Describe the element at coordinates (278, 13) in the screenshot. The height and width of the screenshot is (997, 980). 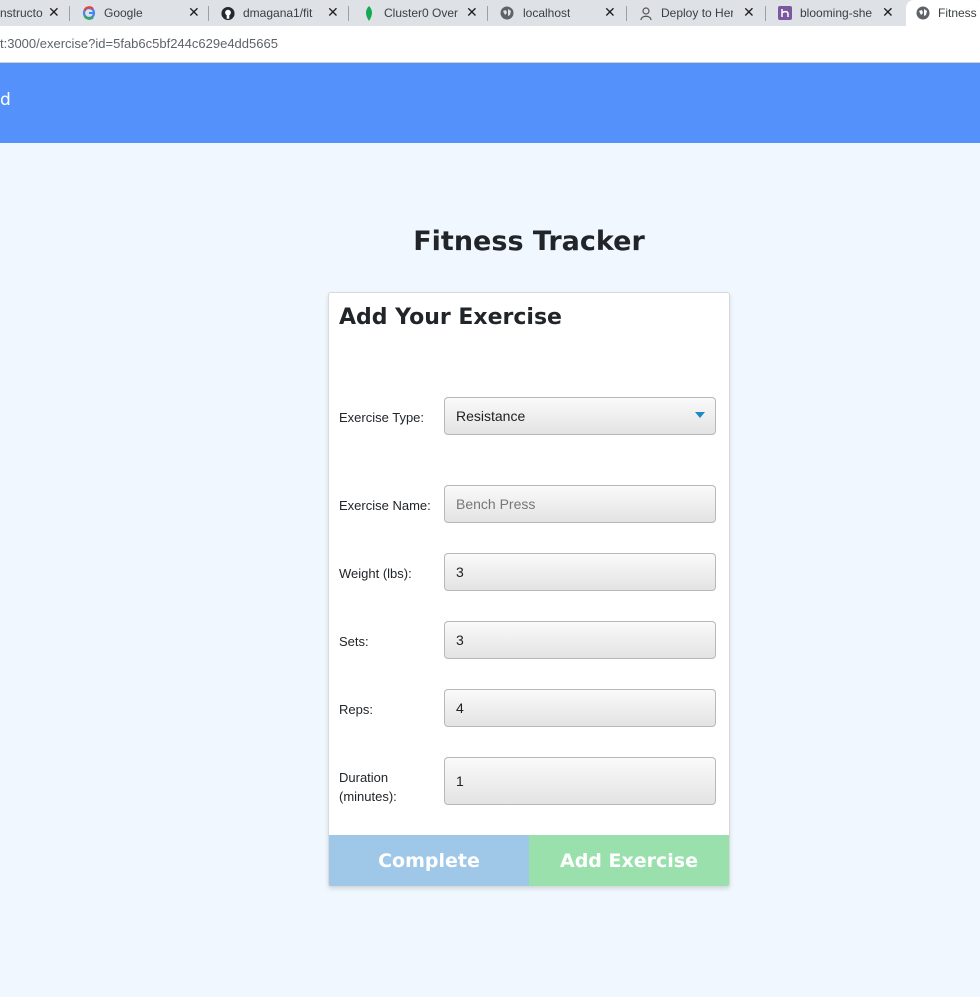
I see `tab-title: dmagana1/fit` at that location.